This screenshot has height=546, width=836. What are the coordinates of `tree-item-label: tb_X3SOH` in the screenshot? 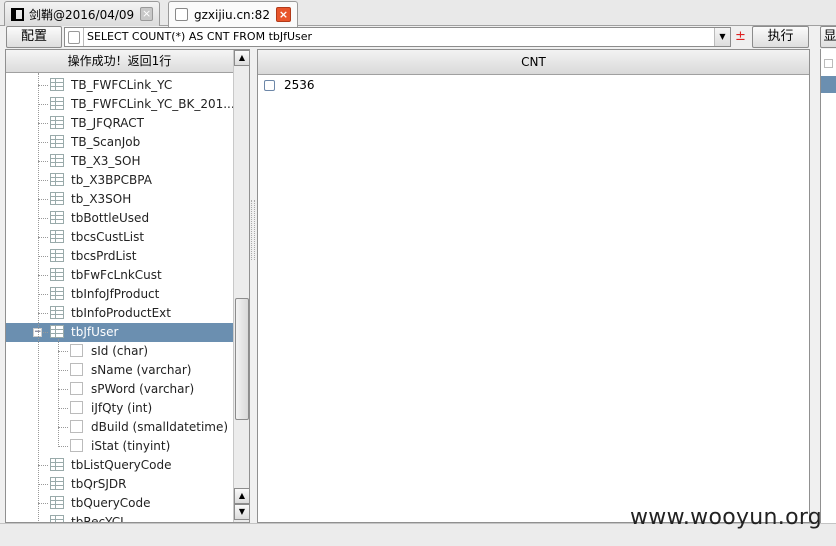 It's located at (101, 199).